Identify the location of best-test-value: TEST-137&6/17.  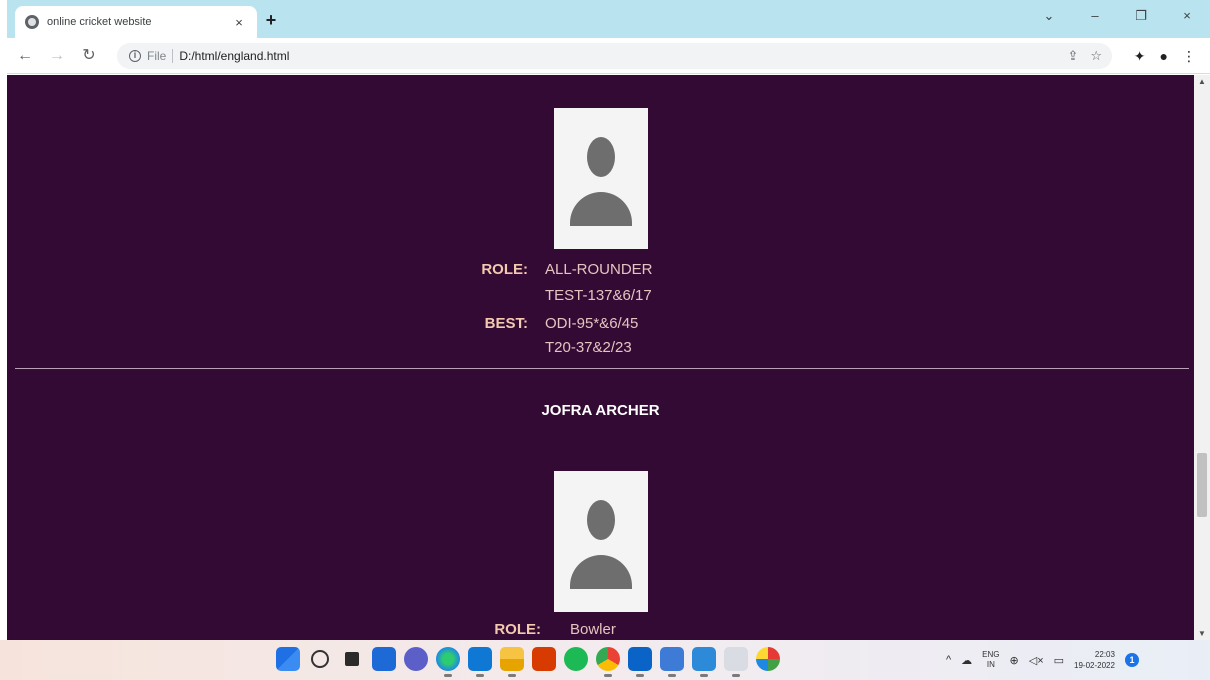
(598, 295).